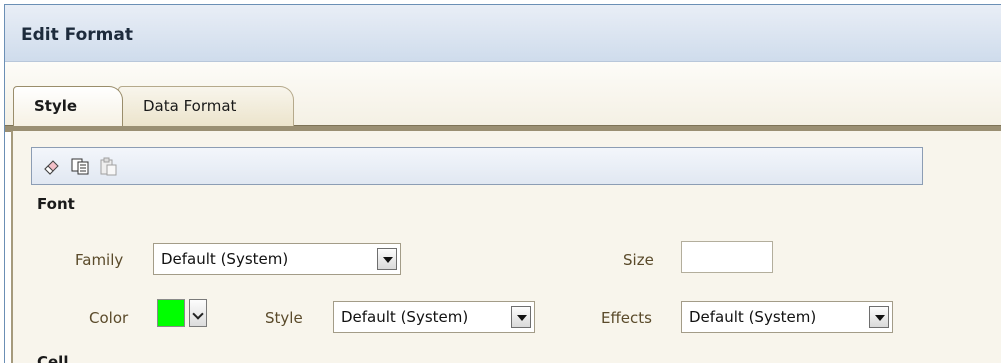 This screenshot has width=1001, height=363. Describe the element at coordinates (206, 106) in the screenshot. I see `tab-data-format: Data Format` at that location.